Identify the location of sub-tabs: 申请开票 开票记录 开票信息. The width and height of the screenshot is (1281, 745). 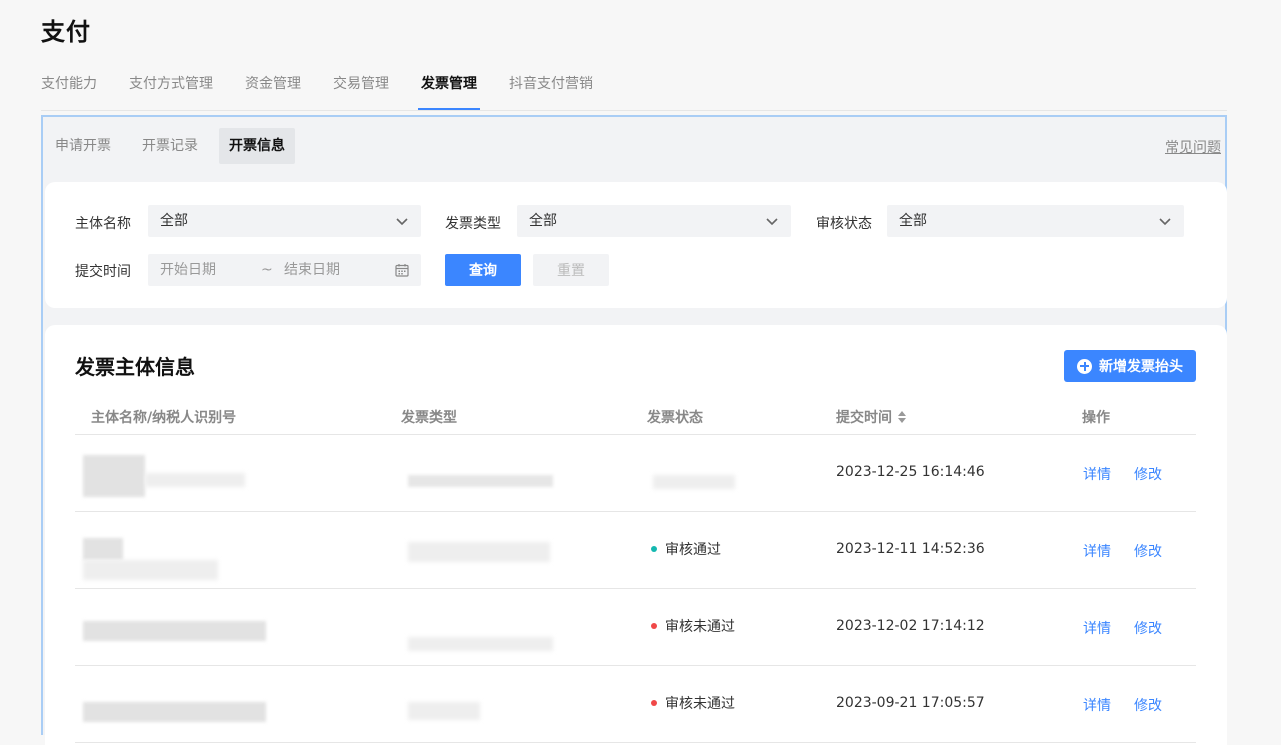
(175, 146).